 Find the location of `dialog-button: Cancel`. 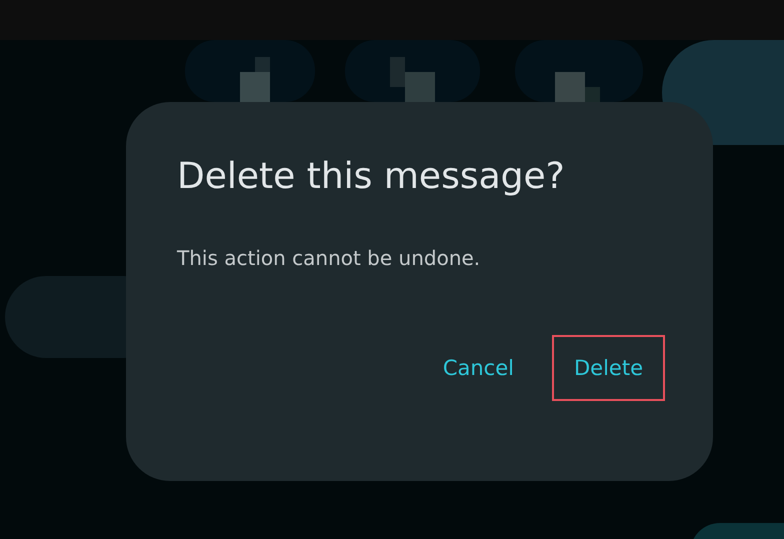

dialog-button: Cancel is located at coordinates (478, 368).